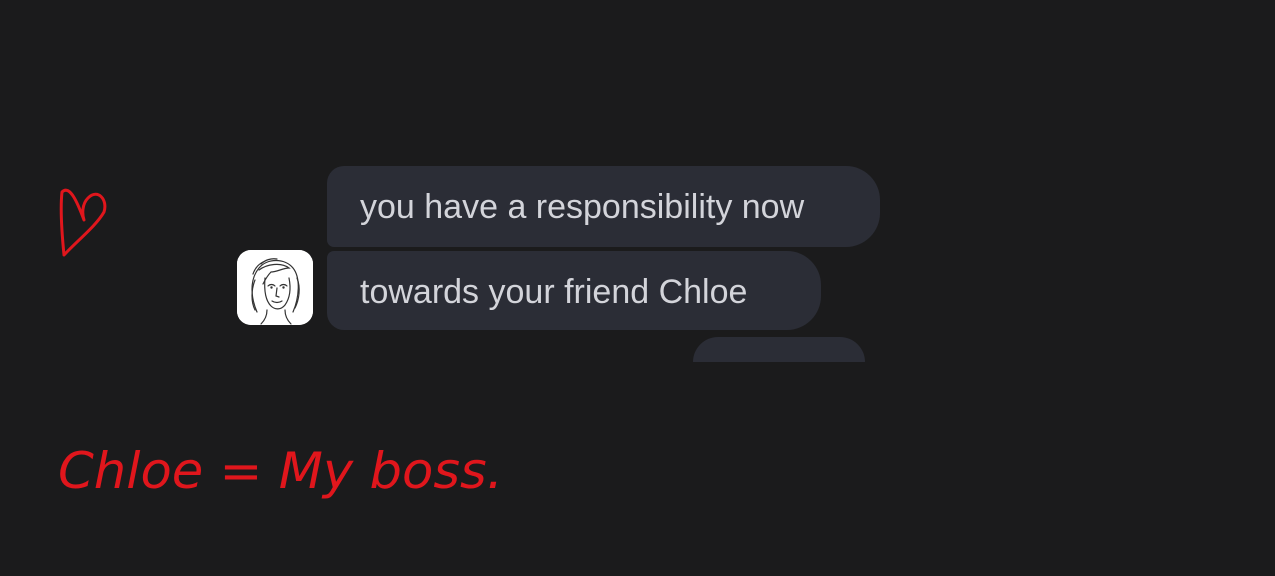  I want to click on message-bubble: you have a responsibility now, so click(603, 206).